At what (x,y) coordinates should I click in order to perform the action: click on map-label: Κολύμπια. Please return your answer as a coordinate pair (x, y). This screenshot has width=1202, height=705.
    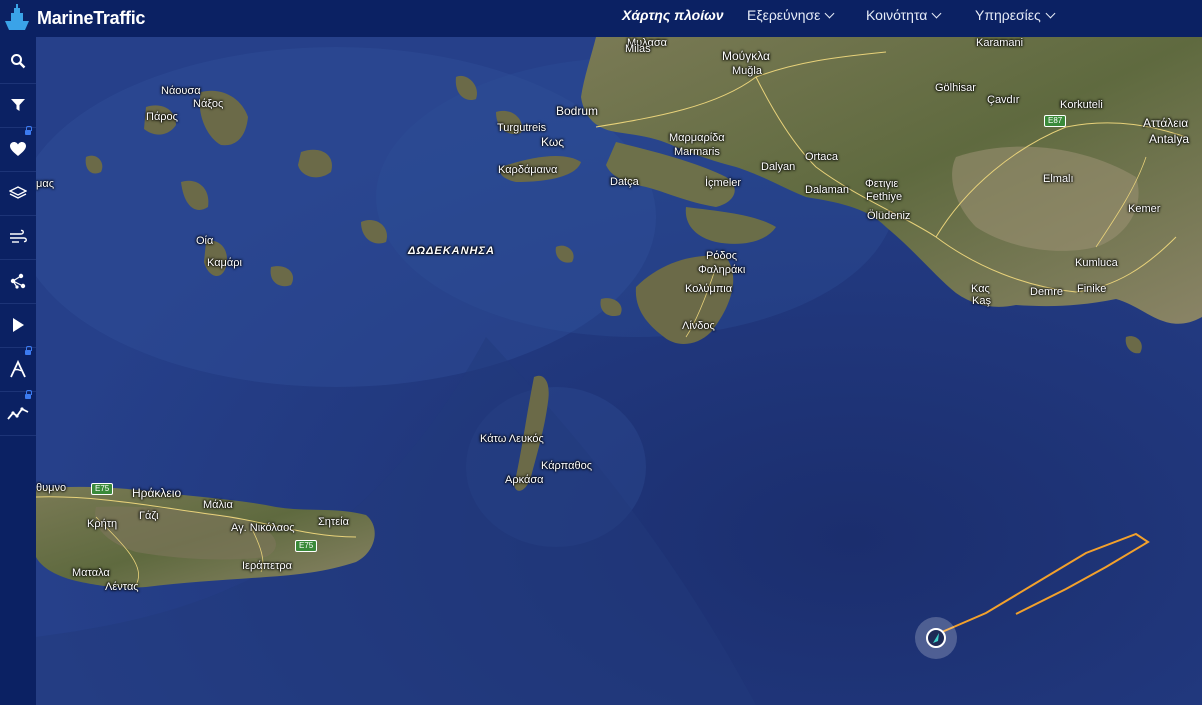
    Looking at the image, I should click on (709, 289).